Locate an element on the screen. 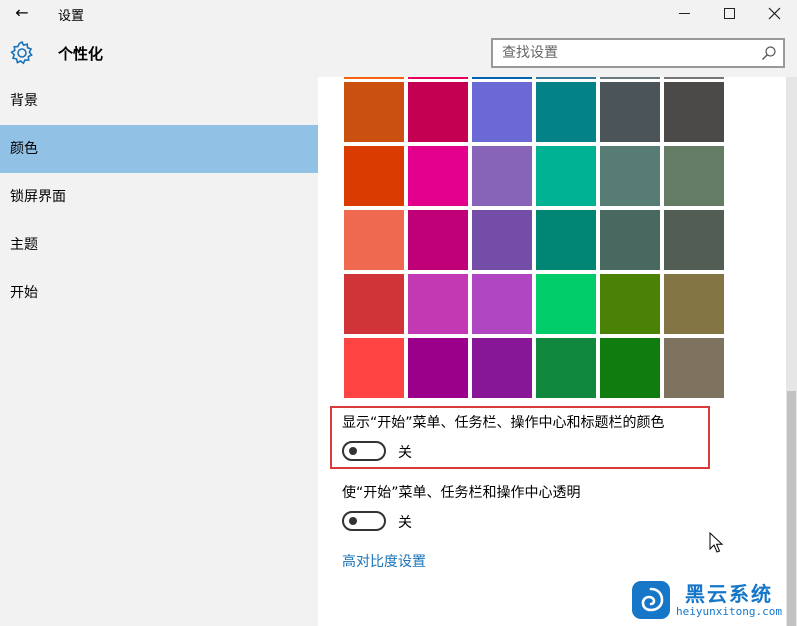 This screenshot has height=626, width=797. window-title: 设置 is located at coordinates (71, 16).